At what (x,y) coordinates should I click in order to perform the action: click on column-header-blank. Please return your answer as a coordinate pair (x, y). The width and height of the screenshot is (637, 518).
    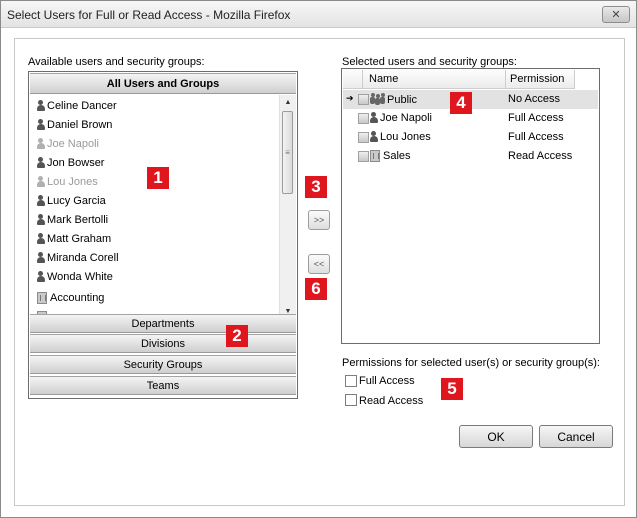
    Looking at the image, I should click on (353, 79).